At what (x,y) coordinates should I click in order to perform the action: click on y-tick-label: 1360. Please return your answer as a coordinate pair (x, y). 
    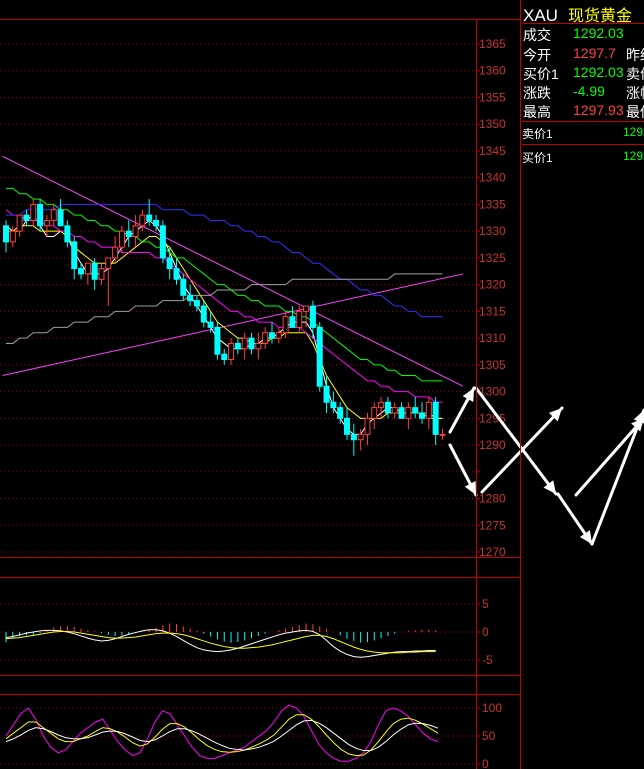
    Looking at the image, I should click on (492, 71).